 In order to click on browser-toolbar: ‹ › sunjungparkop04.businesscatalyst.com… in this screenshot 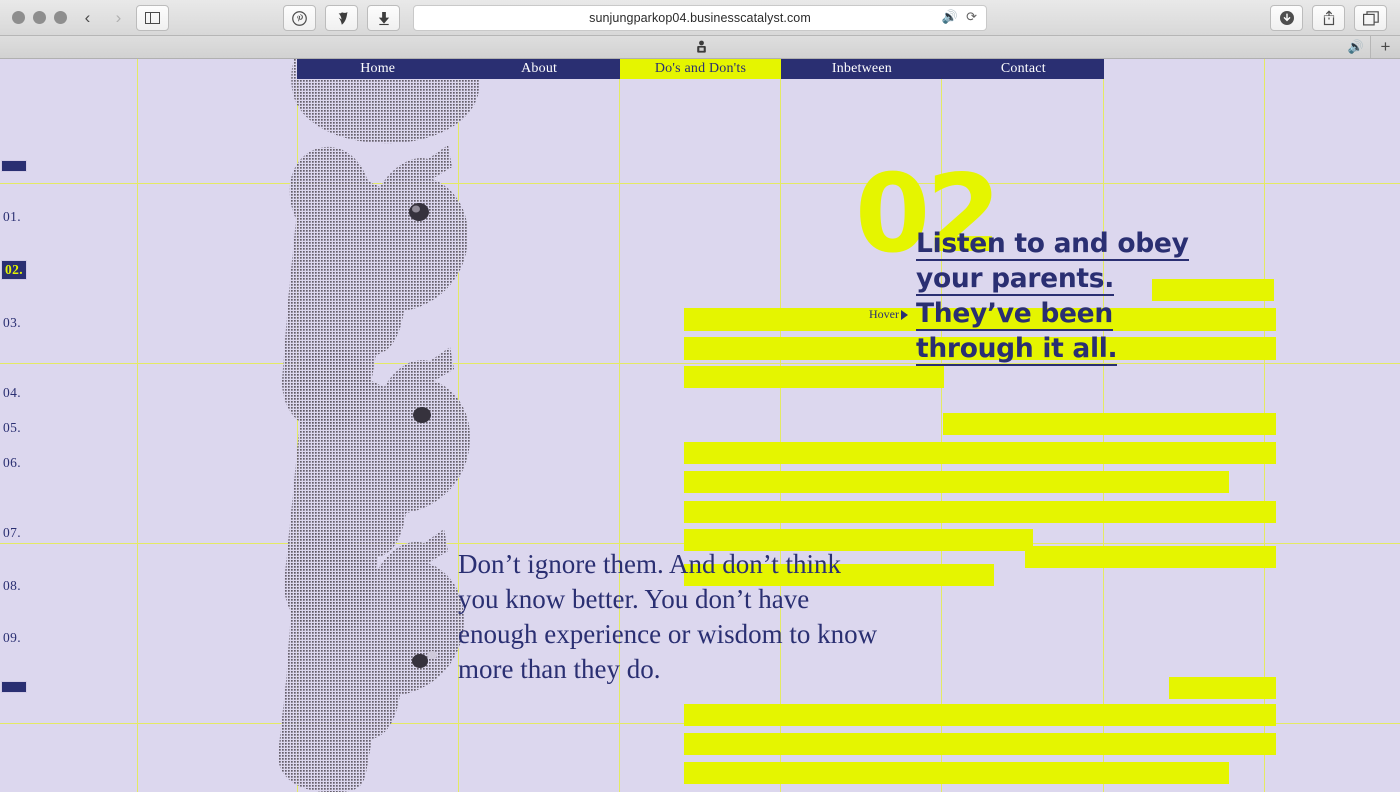, I will do `click(700, 18)`.